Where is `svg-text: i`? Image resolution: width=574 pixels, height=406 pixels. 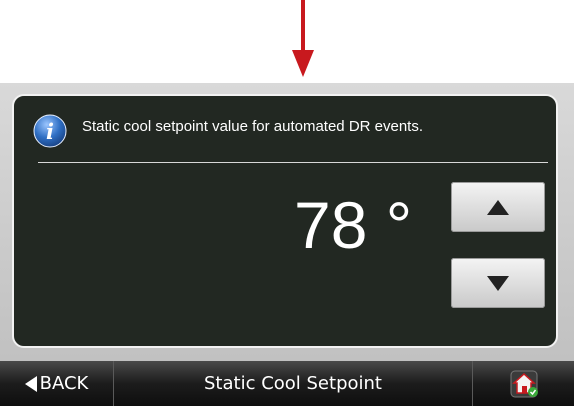
svg-text: i is located at coordinates (50, 131).